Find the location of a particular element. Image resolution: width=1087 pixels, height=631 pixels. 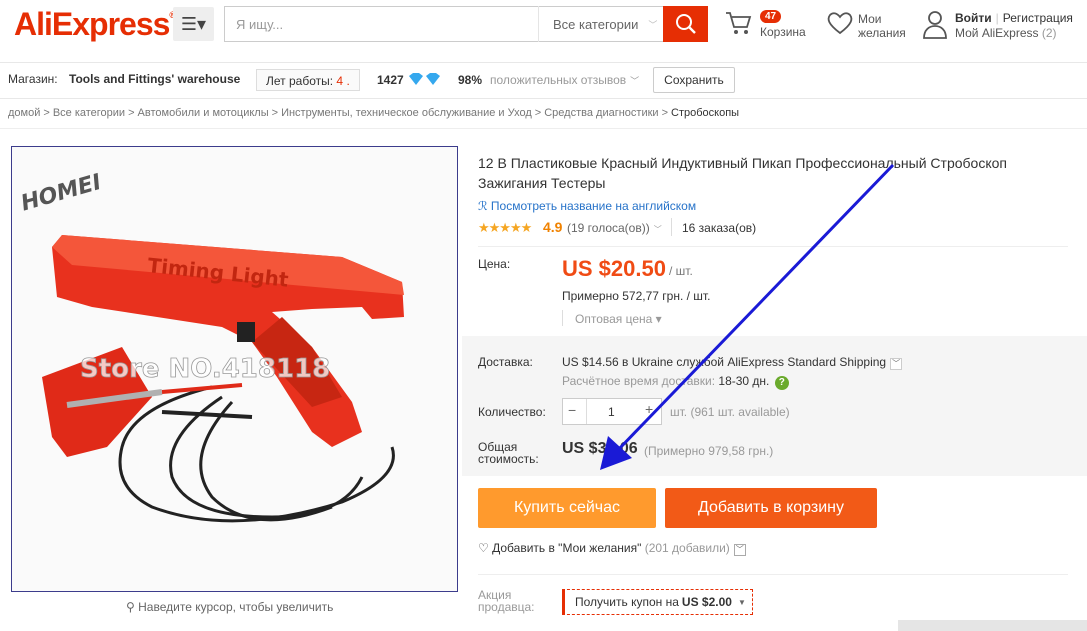

wish-count: (201 добавили) is located at coordinates (687, 548).